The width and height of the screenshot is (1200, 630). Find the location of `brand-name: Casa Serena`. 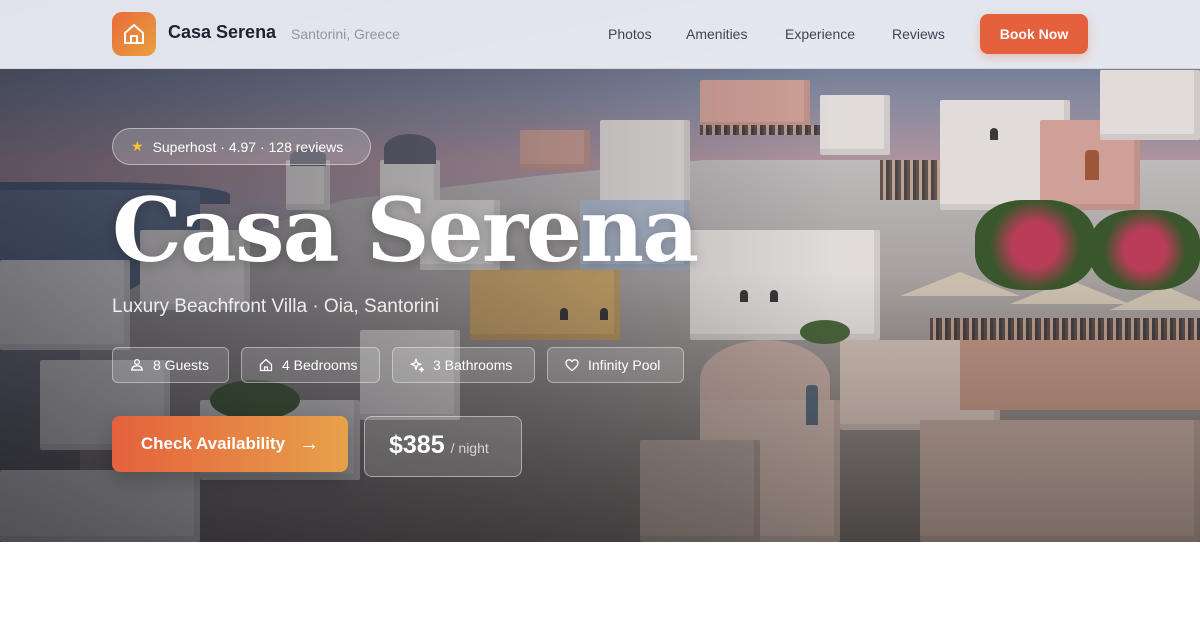

brand-name: Casa Serena is located at coordinates (222, 32).